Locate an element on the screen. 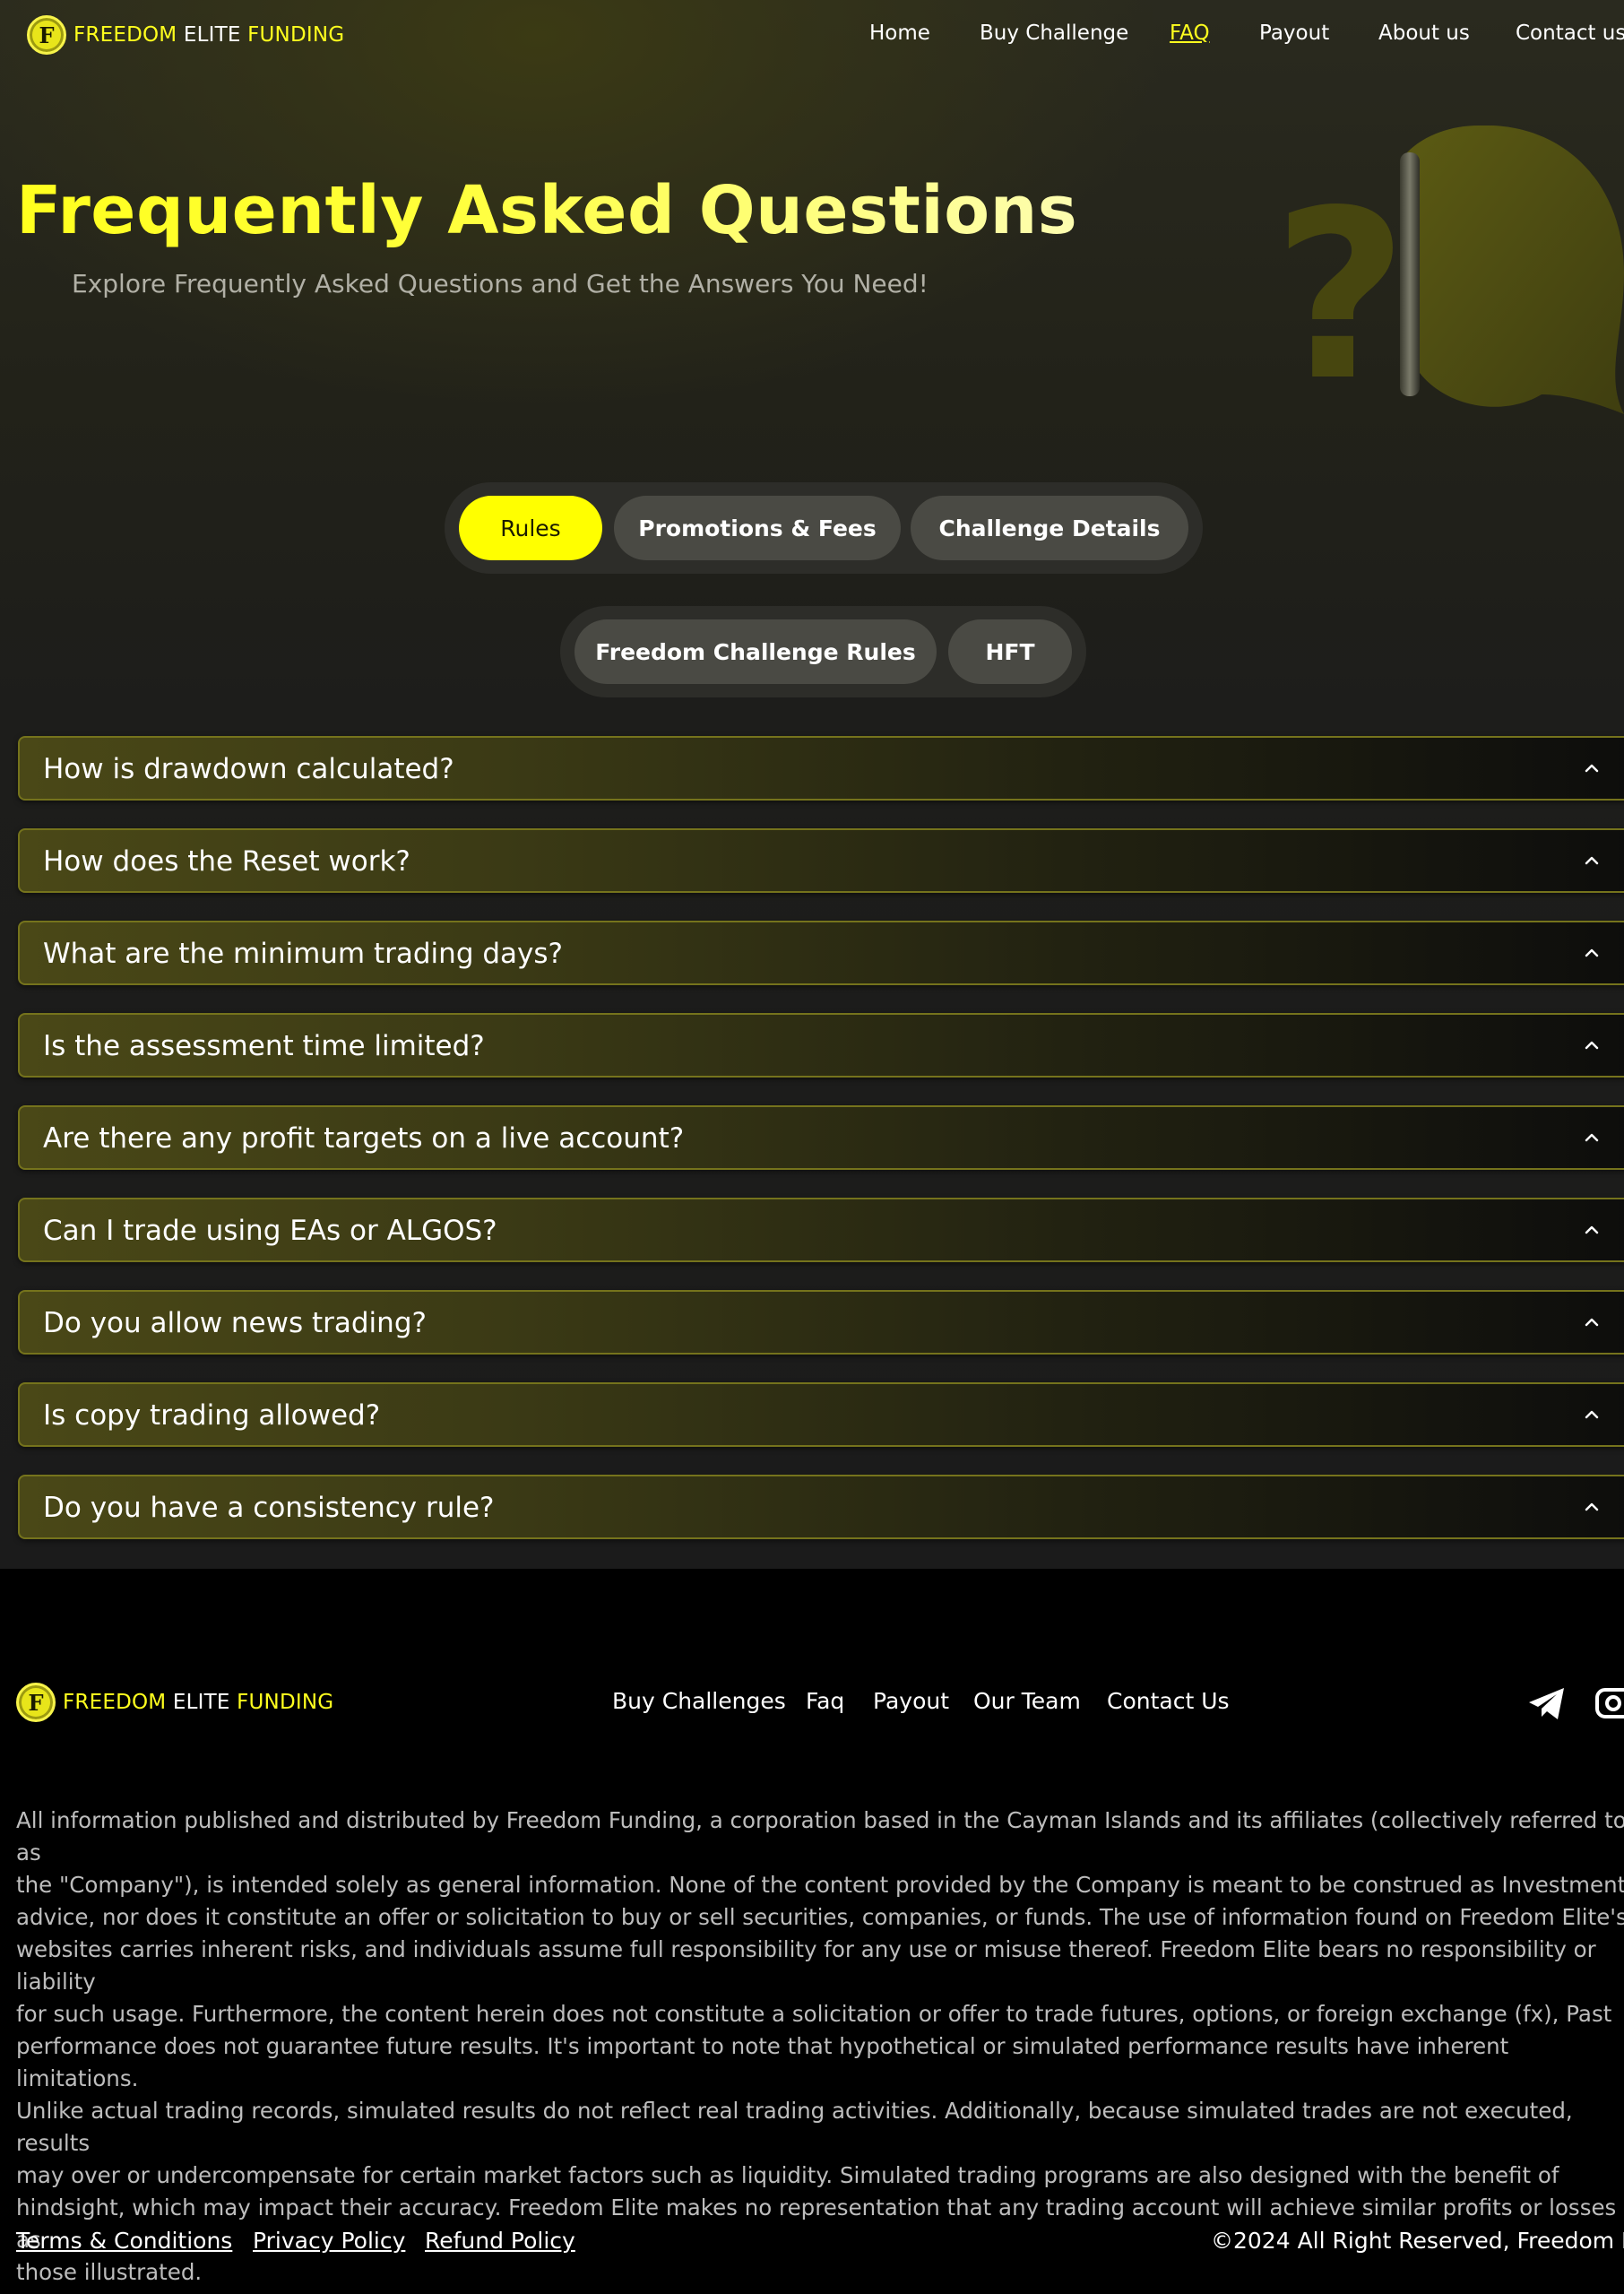 Image resolution: width=1624 pixels, height=2294 pixels. nav-faq: FAQ is located at coordinates (1190, 33).